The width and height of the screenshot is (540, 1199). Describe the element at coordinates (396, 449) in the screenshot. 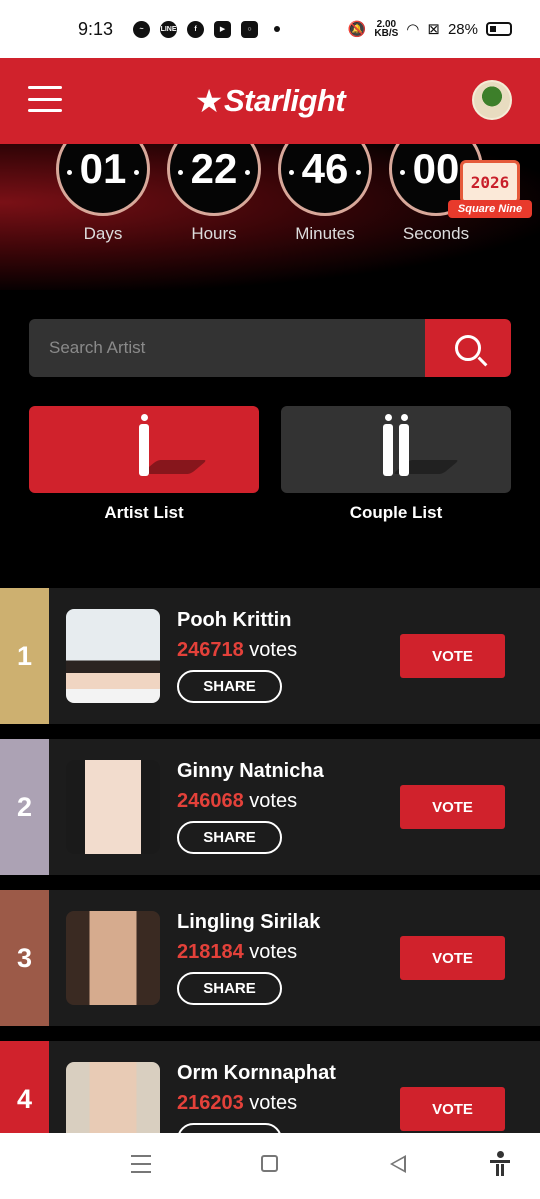

I see `couple-list-button` at that location.